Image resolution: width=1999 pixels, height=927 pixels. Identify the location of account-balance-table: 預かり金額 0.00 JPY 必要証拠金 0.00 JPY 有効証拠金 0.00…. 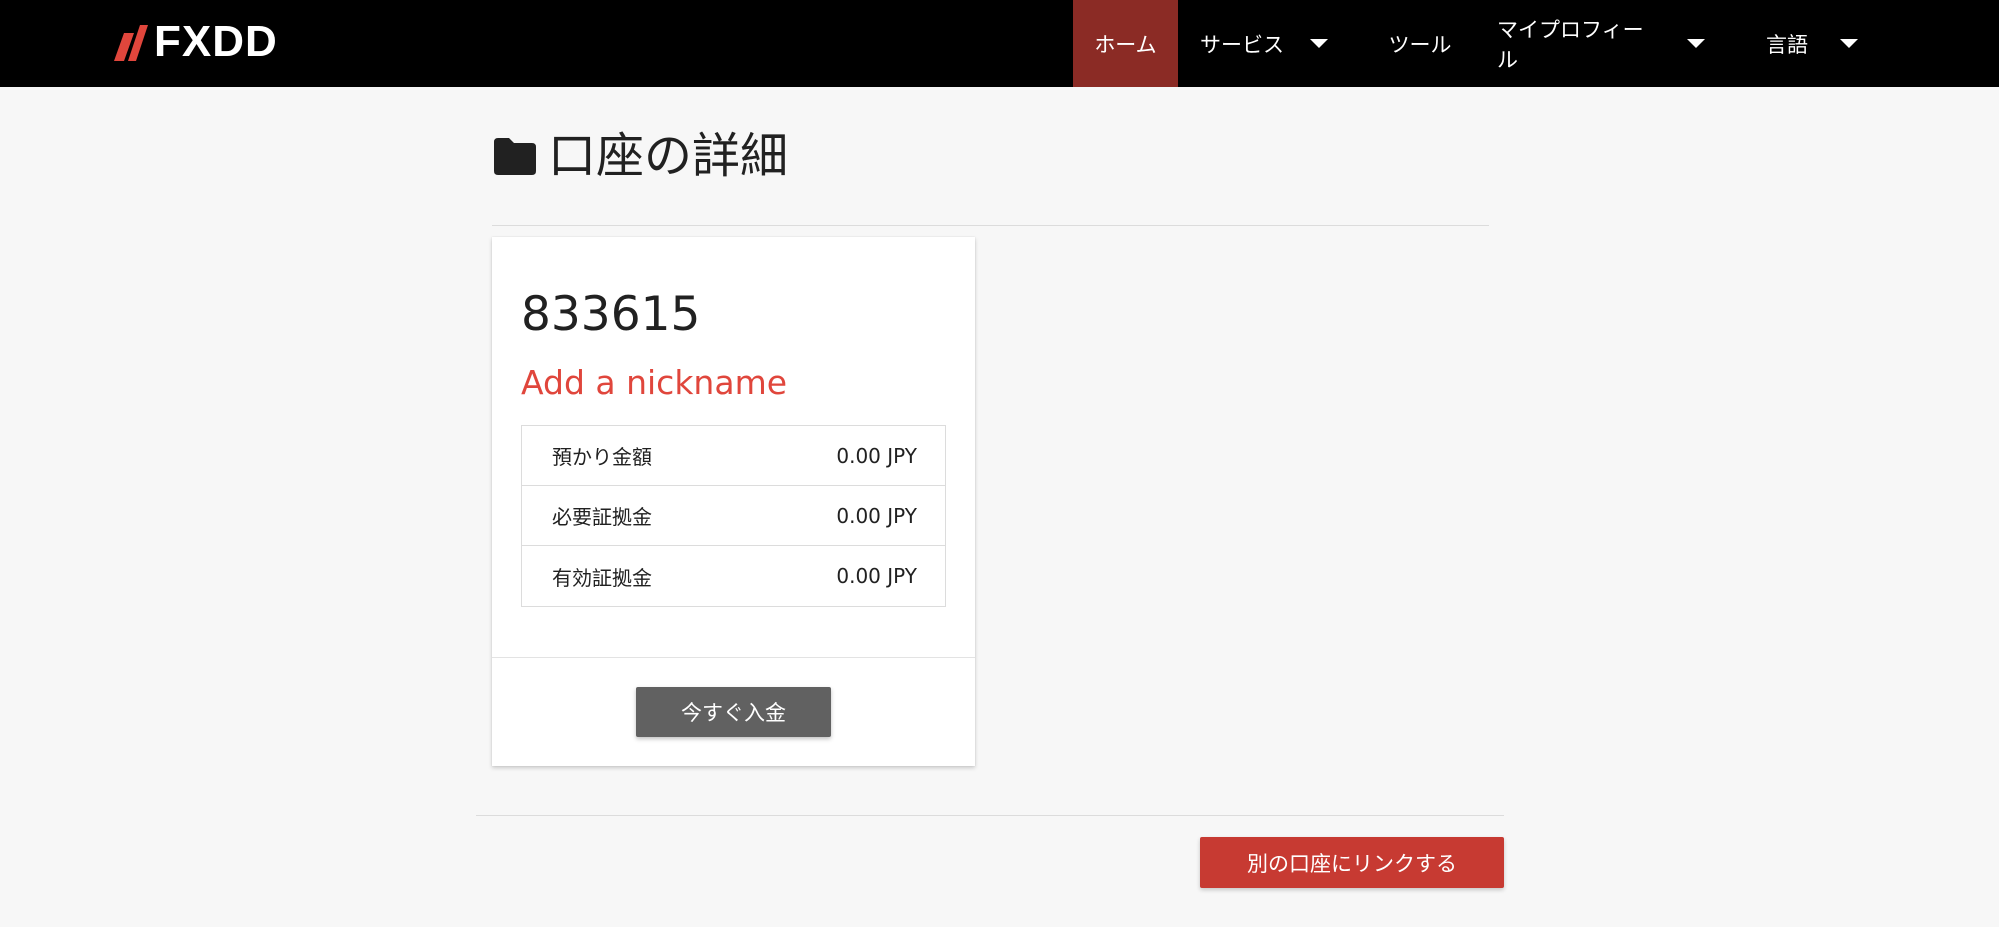
(733, 516).